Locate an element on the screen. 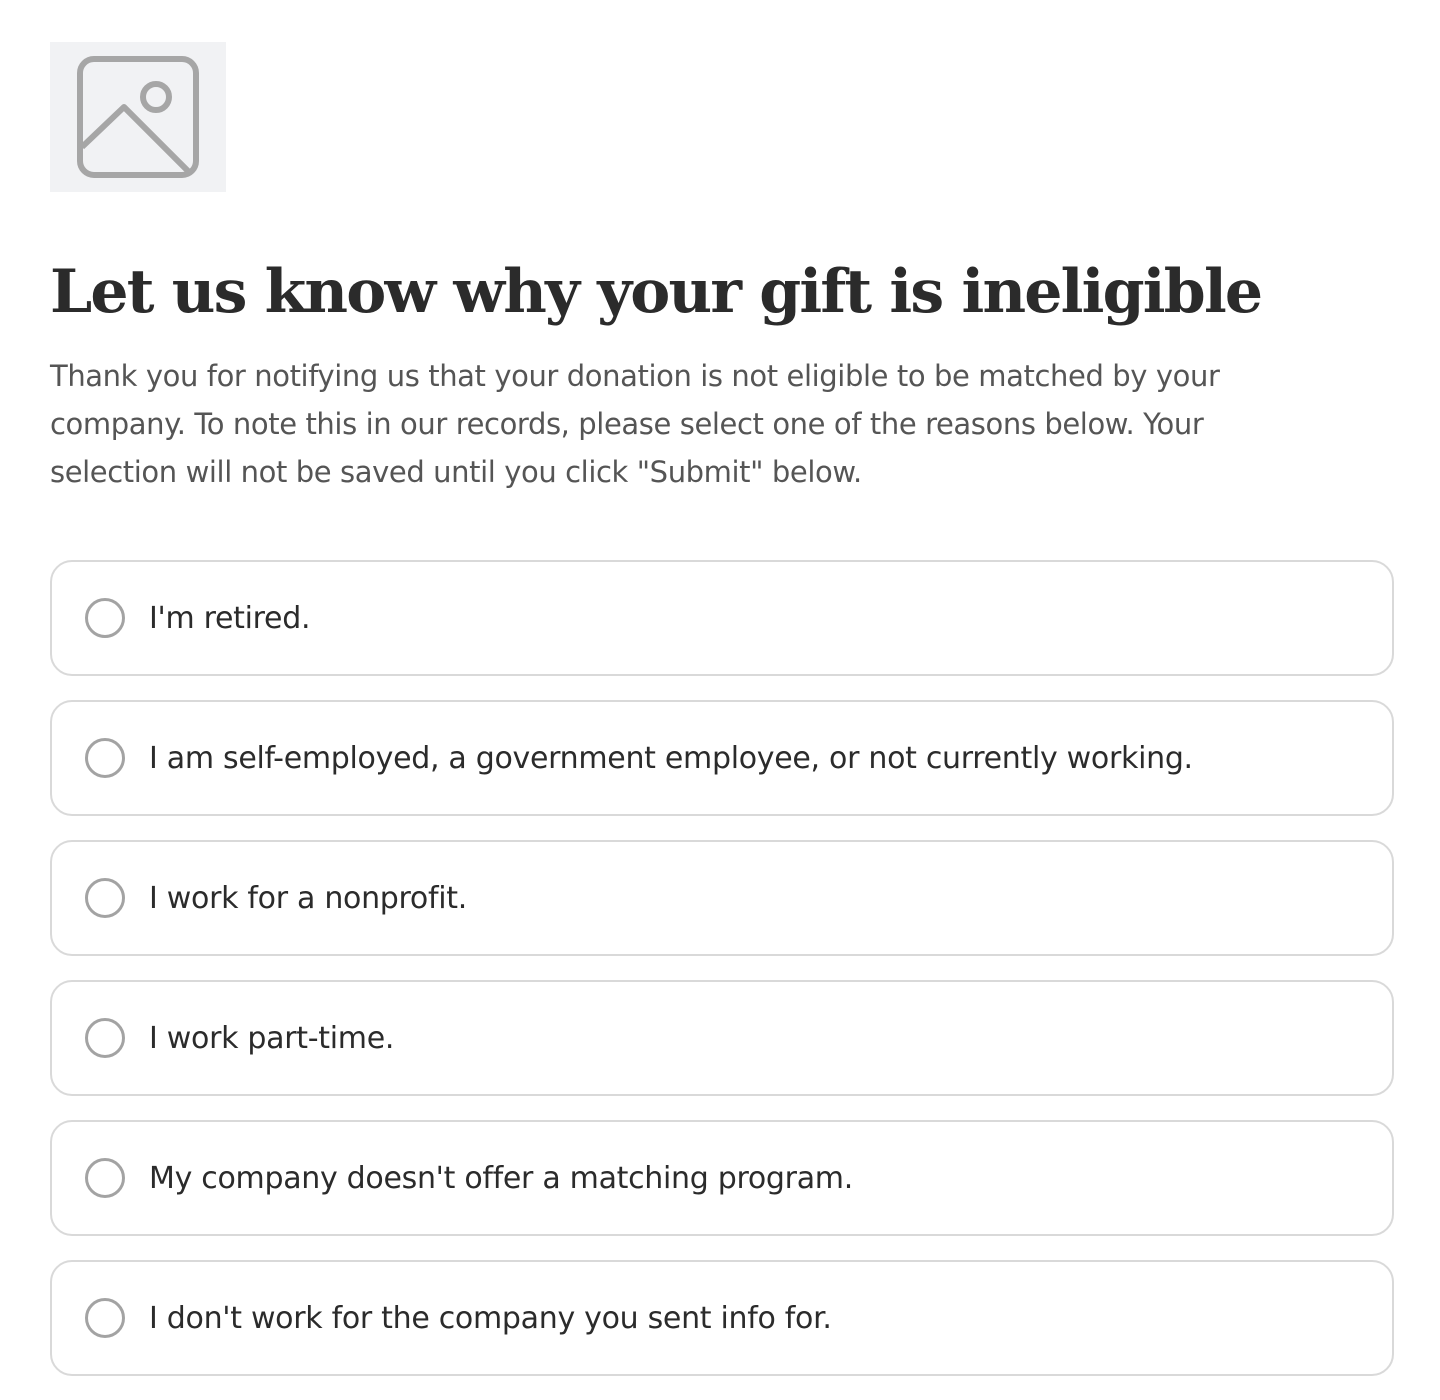 Image resolution: width=1440 pixels, height=1400 pixels. image-placeholder-icon is located at coordinates (138, 117).